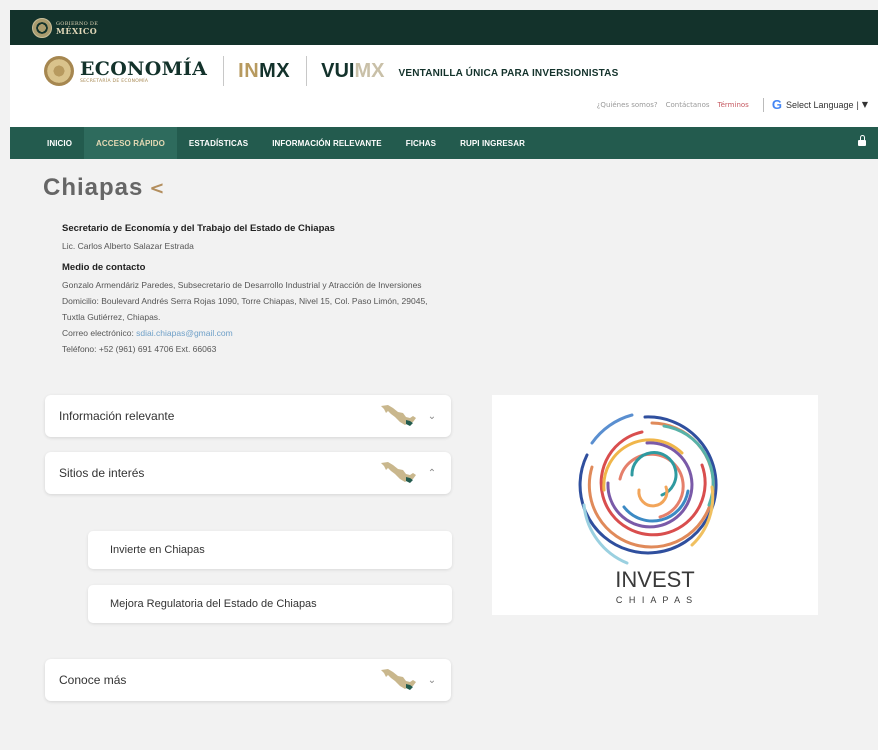 Image resolution: width=878 pixels, height=750 pixels. What do you see at coordinates (655, 600) in the screenshot?
I see `invest-subtitle: C H I A P A S` at bounding box center [655, 600].